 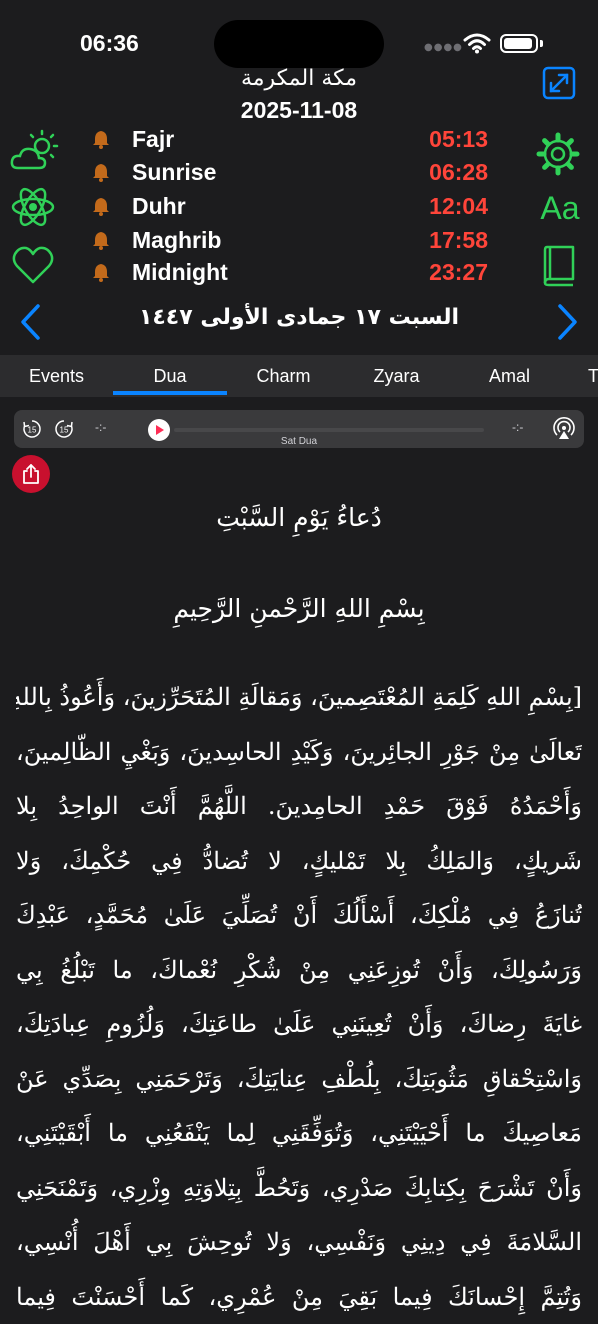 I want to click on hijri-date: السبت ١٧ جمادى الأولى ١٤٤٧, so click(x=299, y=317).